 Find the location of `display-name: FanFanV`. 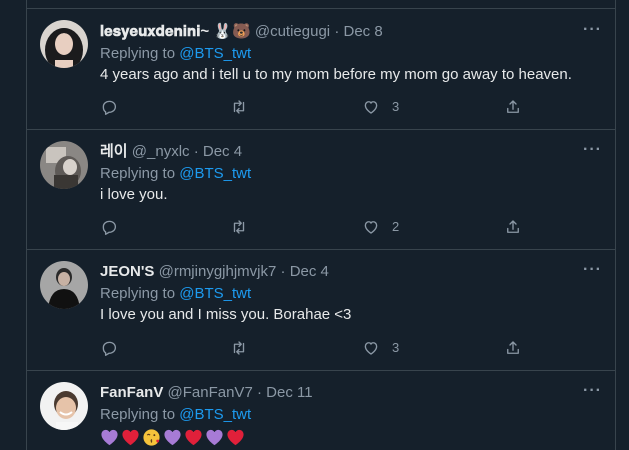

display-name: FanFanV is located at coordinates (131, 392).